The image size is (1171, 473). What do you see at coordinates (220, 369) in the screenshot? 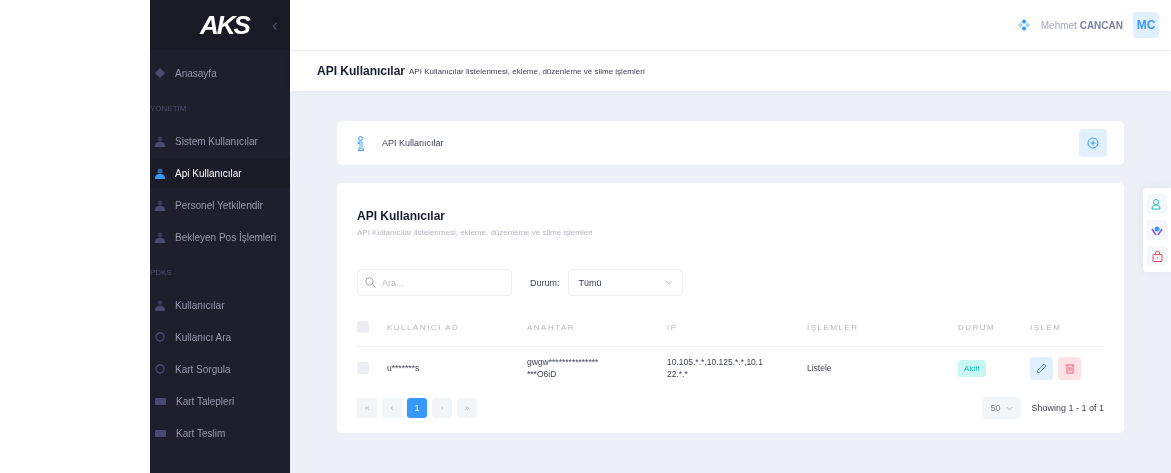
I see `sidebar-item: Kart Sorgula` at bounding box center [220, 369].